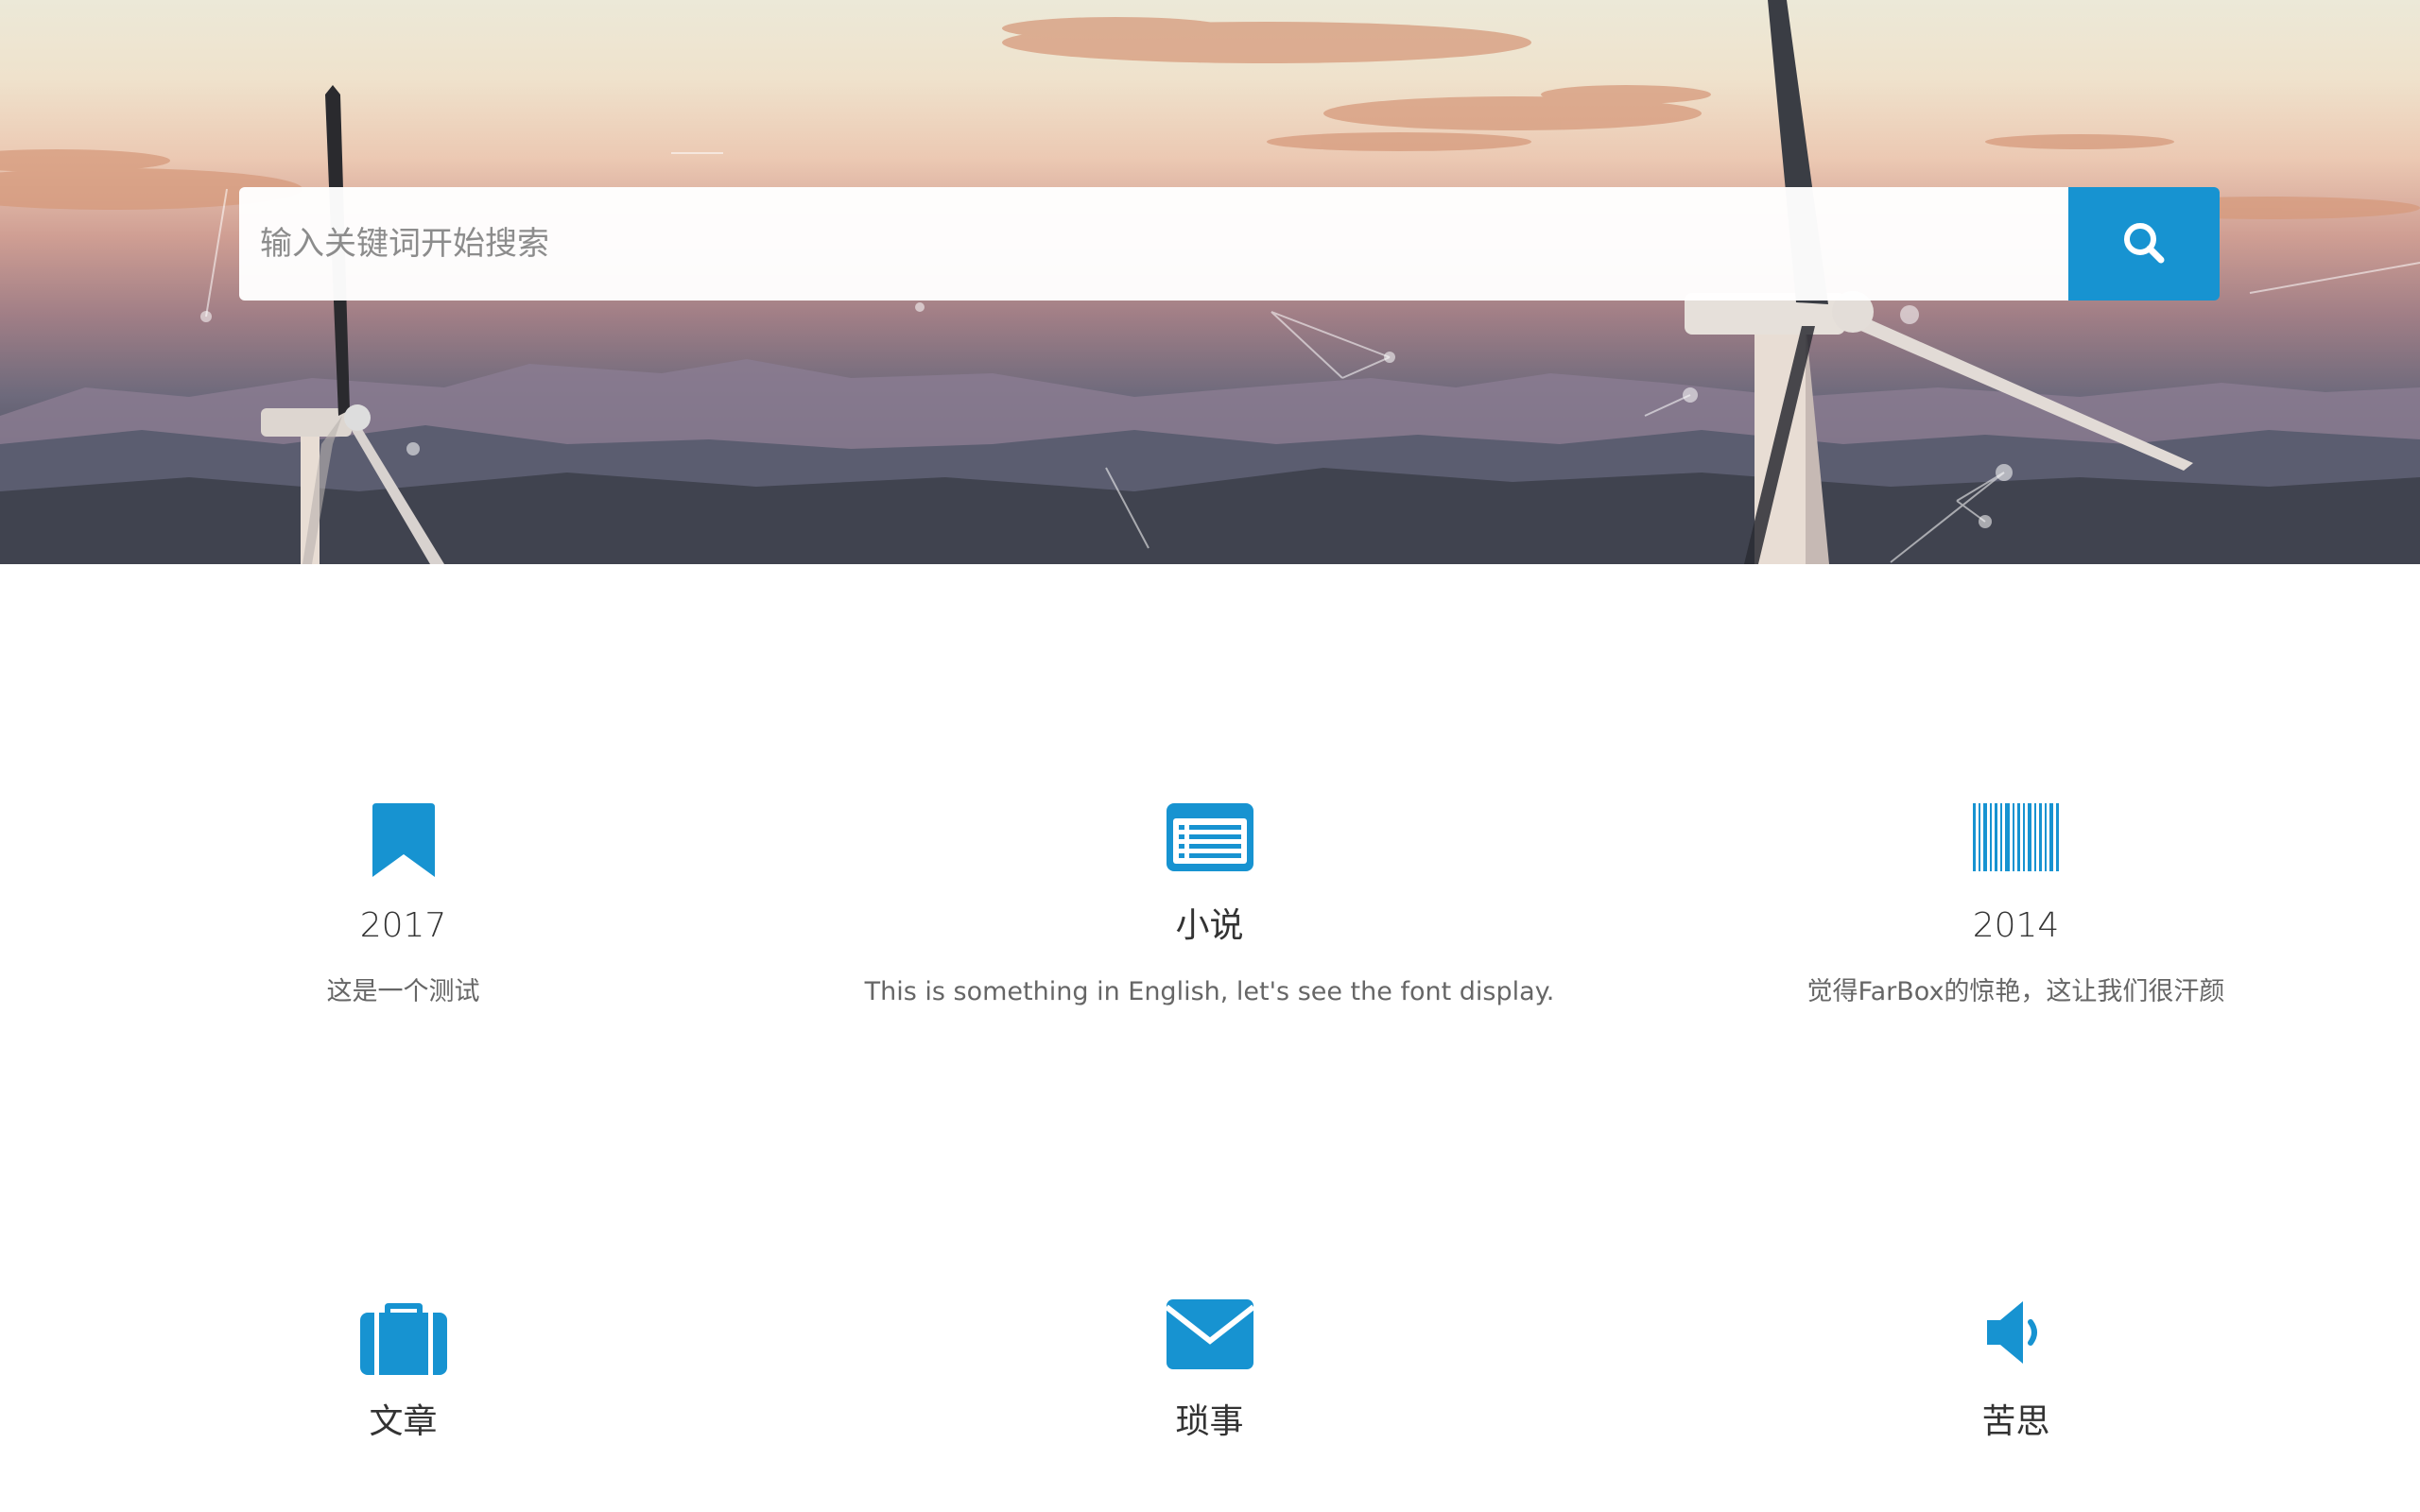 The width and height of the screenshot is (2420, 1512). What do you see at coordinates (403, 1341) in the screenshot?
I see `briefcase-icon` at bounding box center [403, 1341].